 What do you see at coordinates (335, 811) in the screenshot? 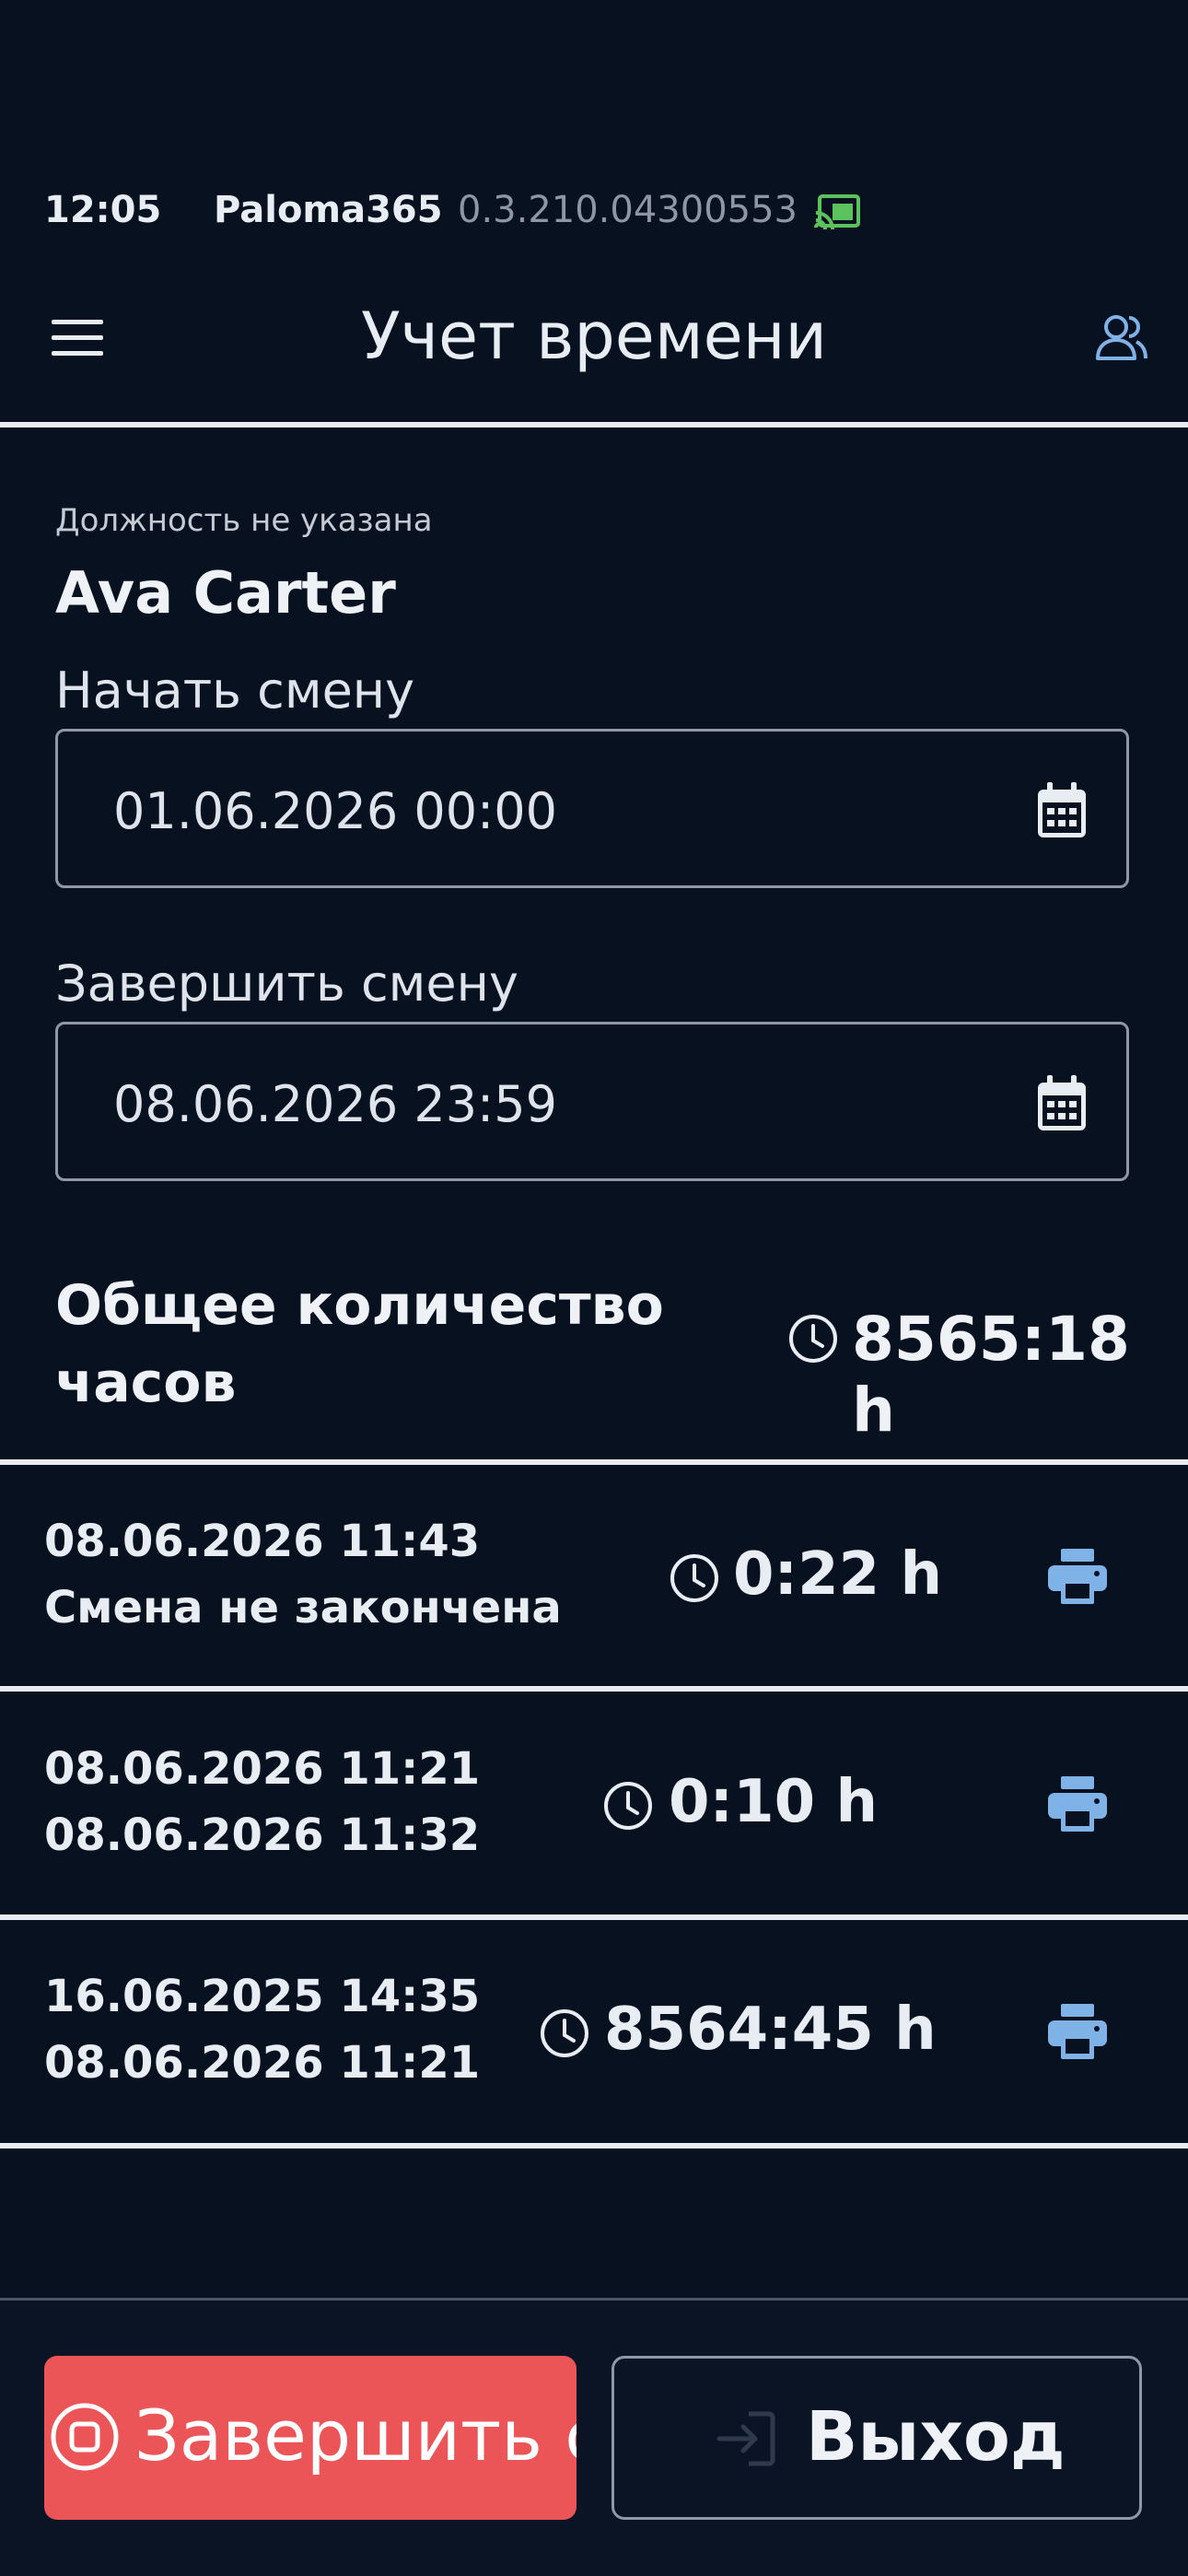
I see `shift-start-value: 01.06.2026 00:00` at bounding box center [335, 811].